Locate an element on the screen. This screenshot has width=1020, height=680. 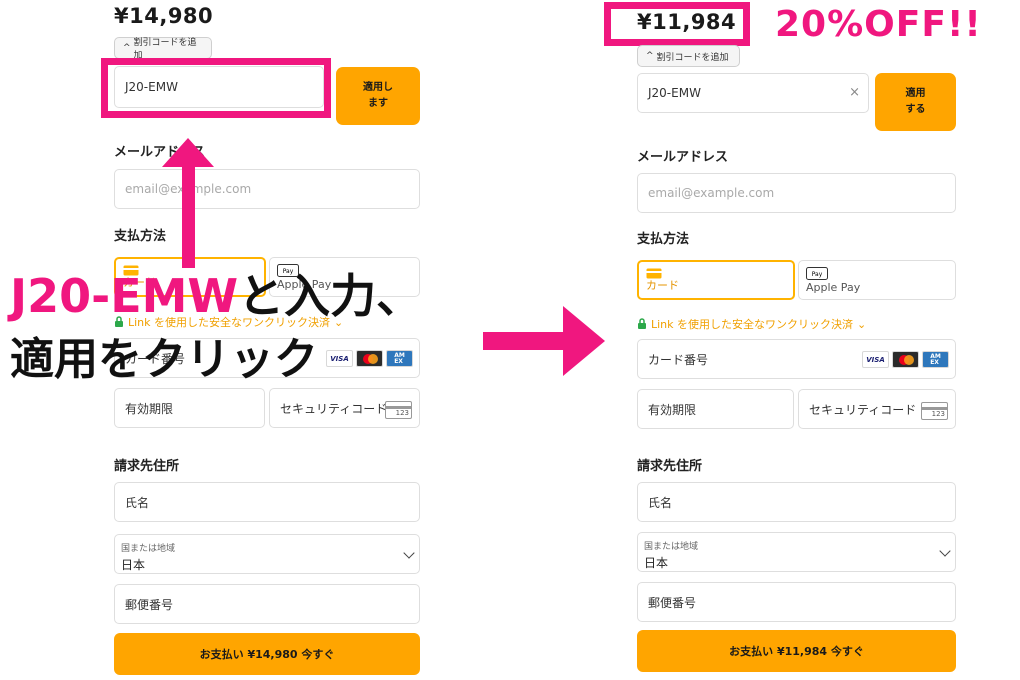
up-arrow-shaft is located at coordinates (188, 216).